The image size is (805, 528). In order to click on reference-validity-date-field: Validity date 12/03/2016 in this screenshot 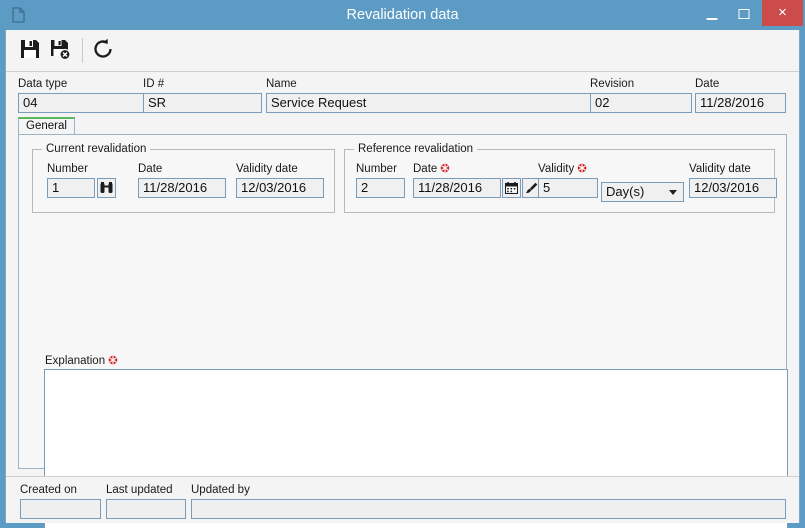, I will do `click(733, 180)`.